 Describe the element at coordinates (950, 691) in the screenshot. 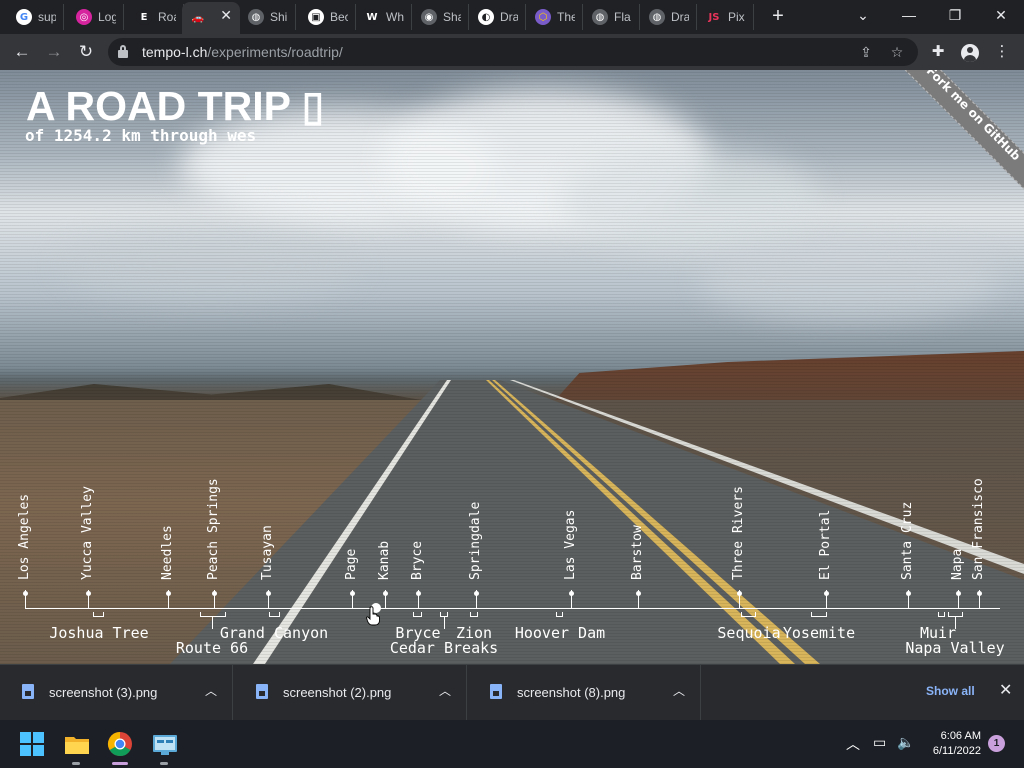

I see `show-all-downloads-button: Show all` at that location.